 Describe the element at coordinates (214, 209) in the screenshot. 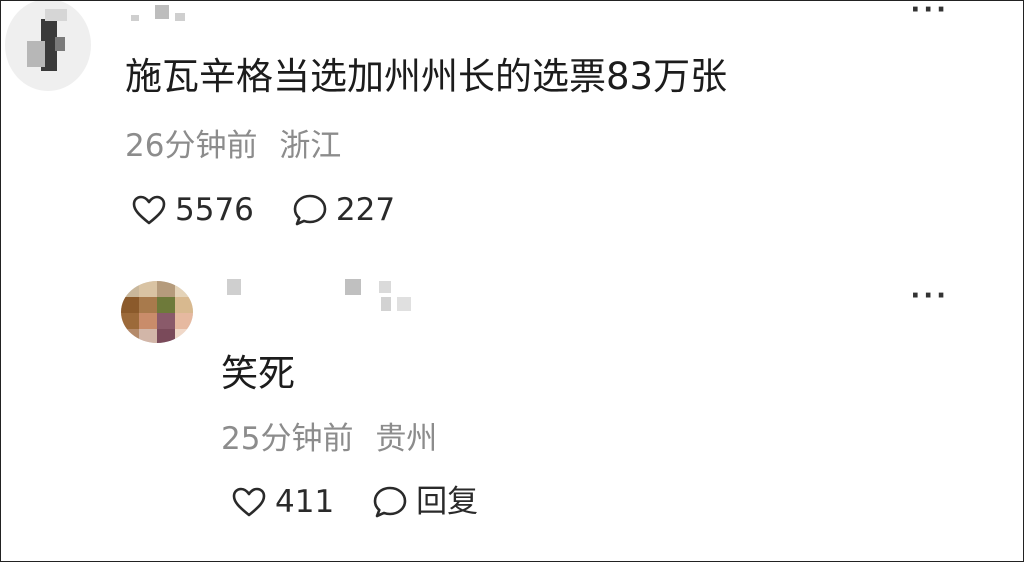

I see `like-count: 5576` at that location.